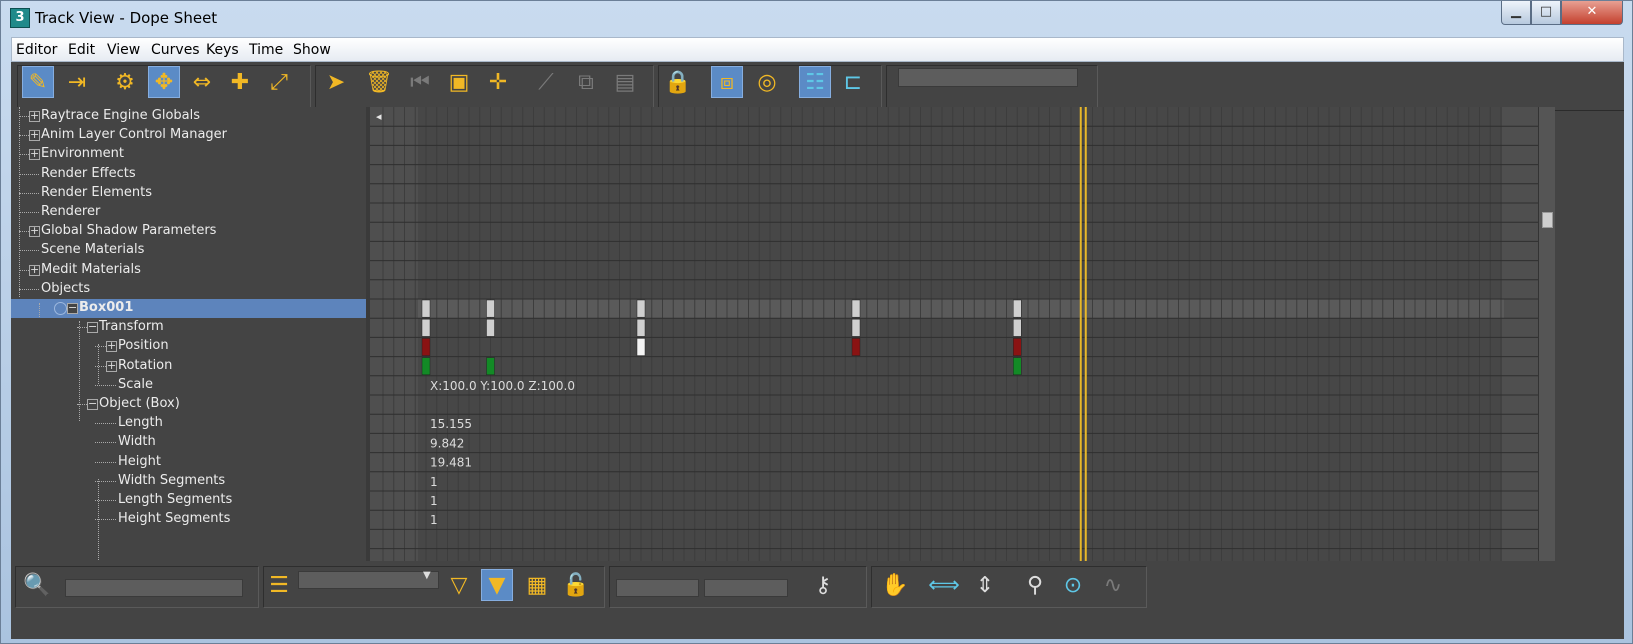 The width and height of the screenshot is (1633, 644). Describe the element at coordinates (1546, 355) in the screenshot. I see `vertical-scrollbar` at that location.